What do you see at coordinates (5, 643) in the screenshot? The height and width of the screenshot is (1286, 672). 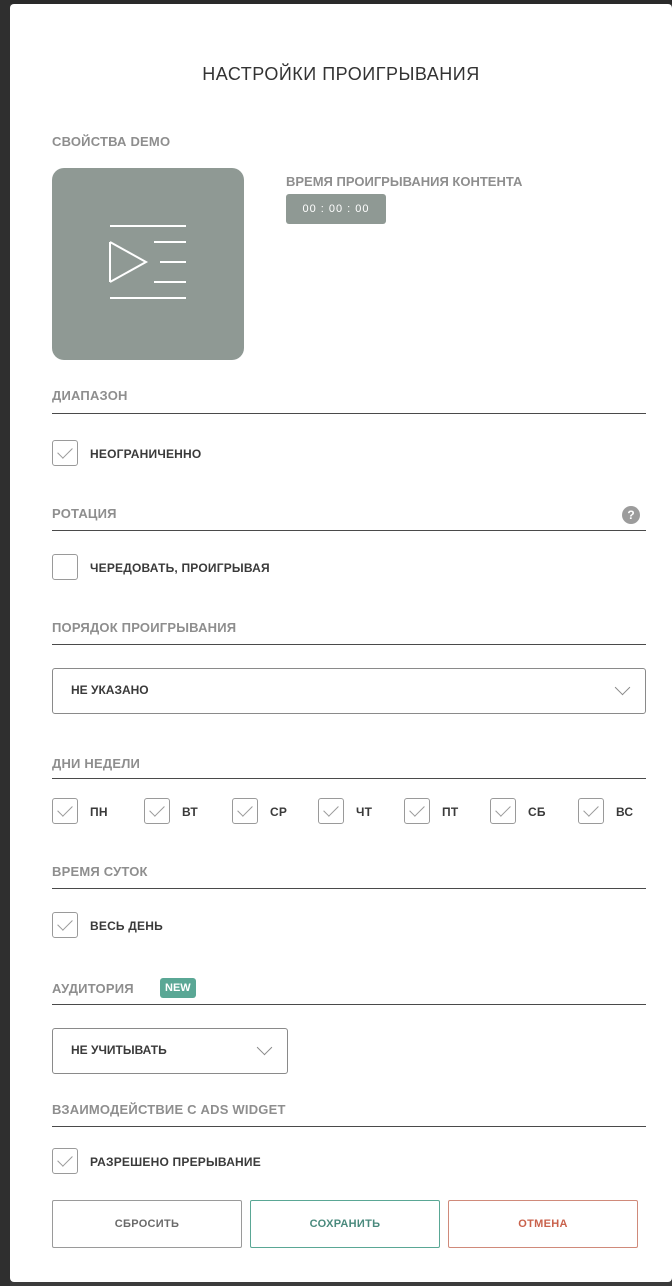 I see `backdrop-edge` at bounding box center [5, 643].